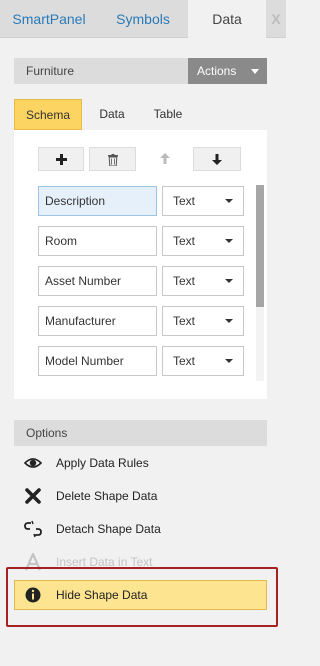 This screenshot has height=666, width=320. I want to click on actions-dropdown-button: Actions, so click(227, 71).